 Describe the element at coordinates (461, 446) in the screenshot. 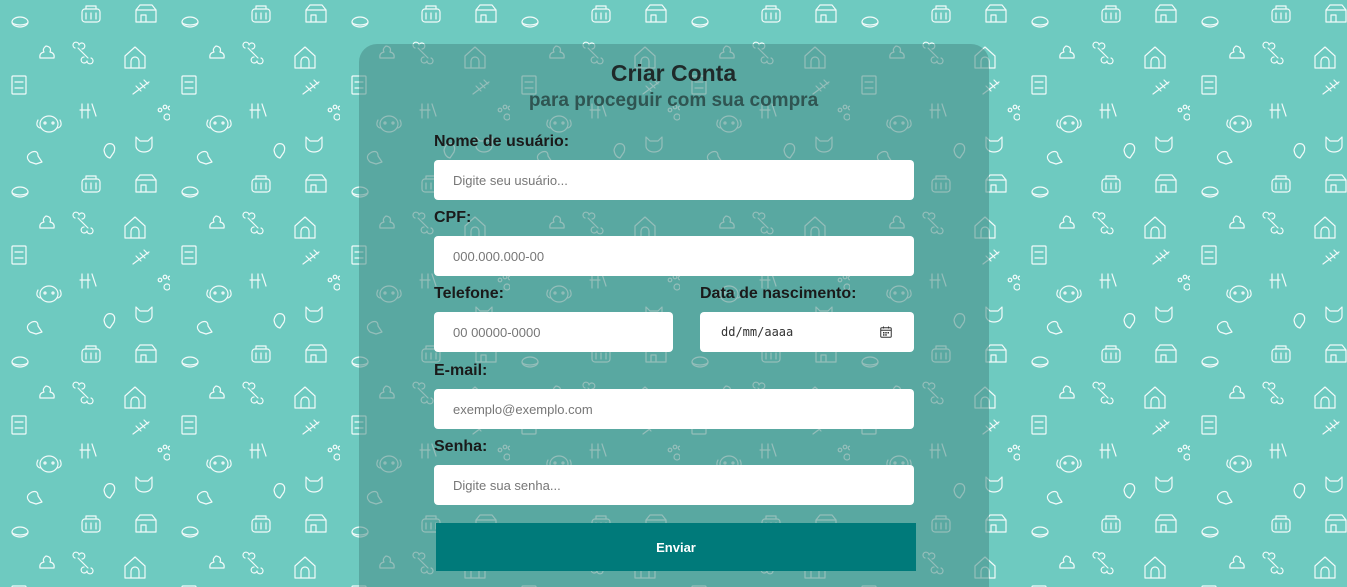

I see `password-label: Senha:` at that location.